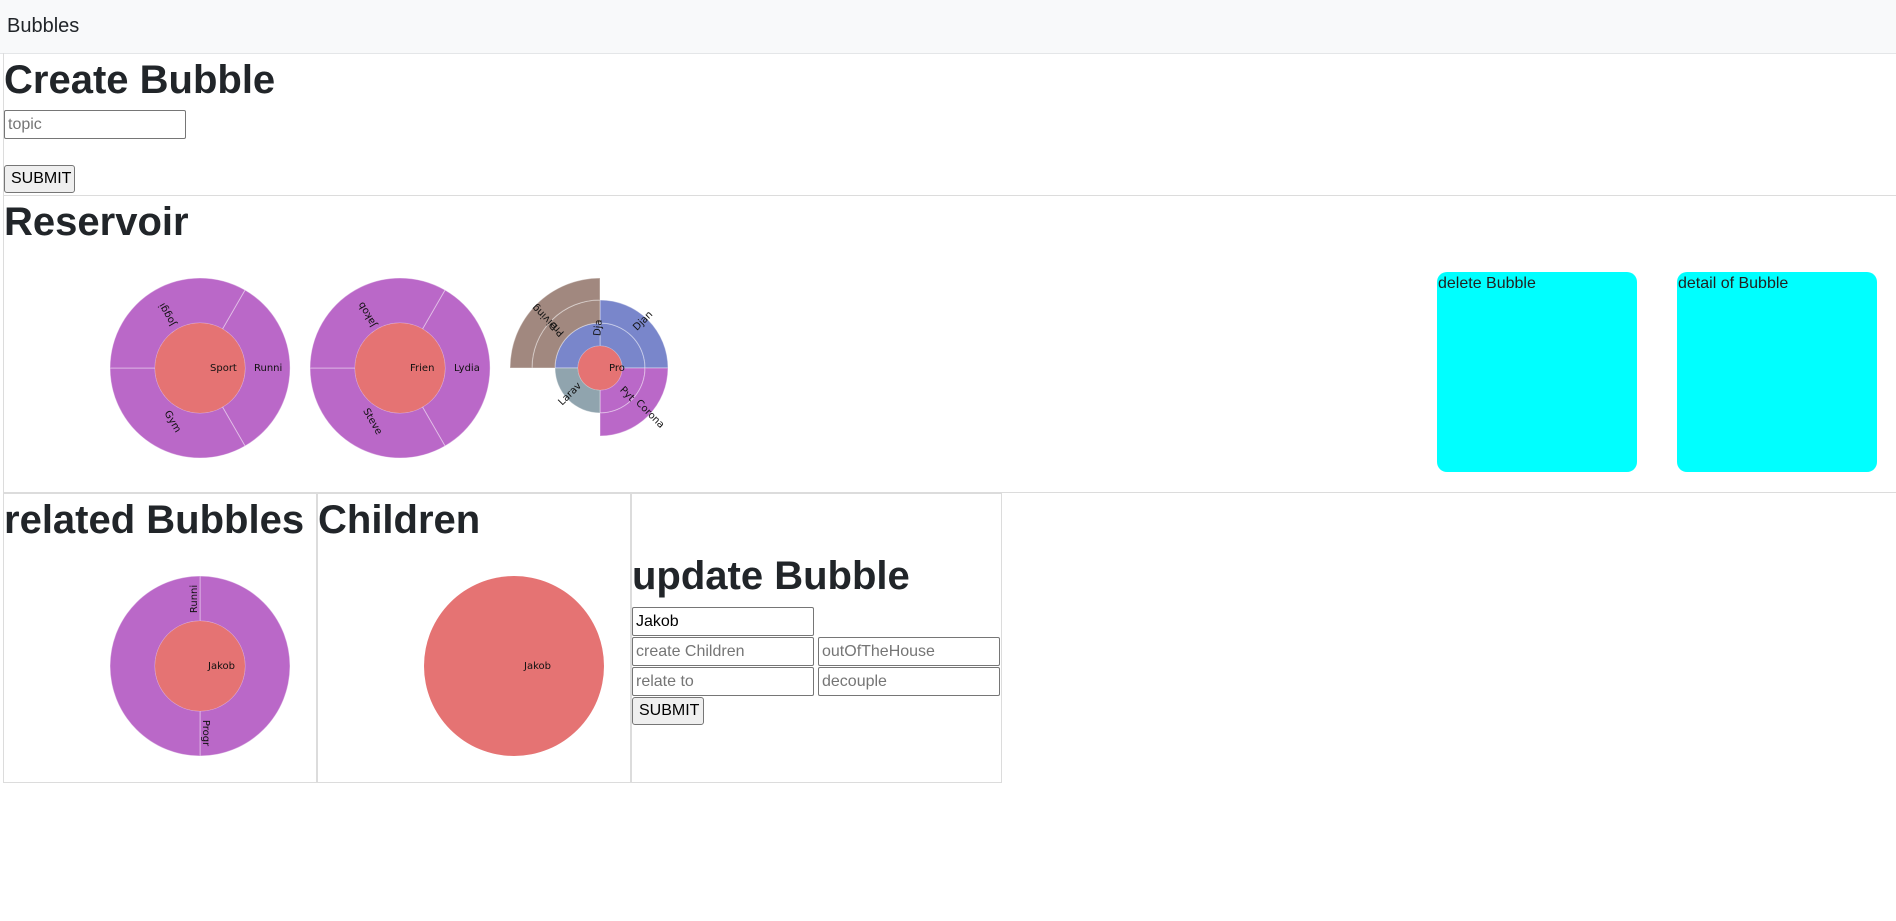  What do you see at coordinates (909, 681) in the screenshot?
I see `decouple-input` at bounding box center [909, 681].